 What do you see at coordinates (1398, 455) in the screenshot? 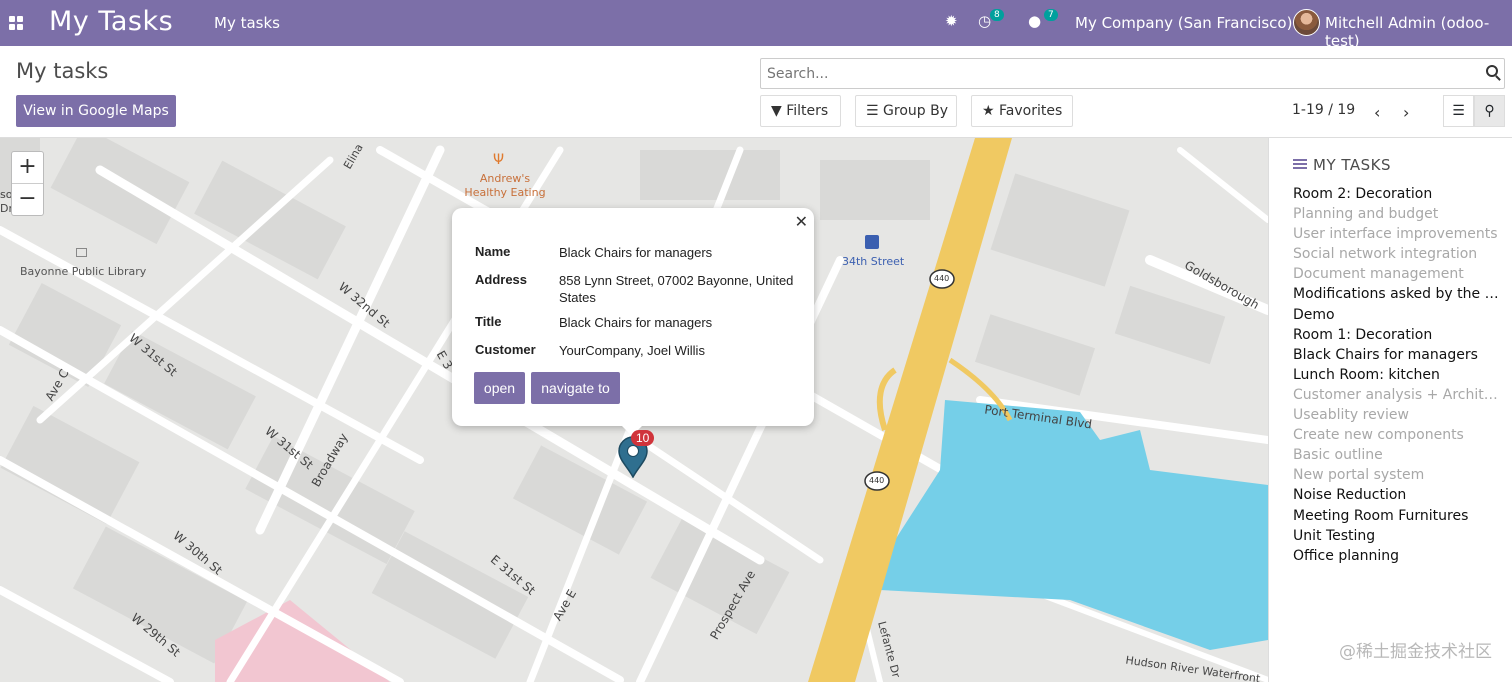
I see `task-list-item: Basic outline` at bounding box center [1398, 455].